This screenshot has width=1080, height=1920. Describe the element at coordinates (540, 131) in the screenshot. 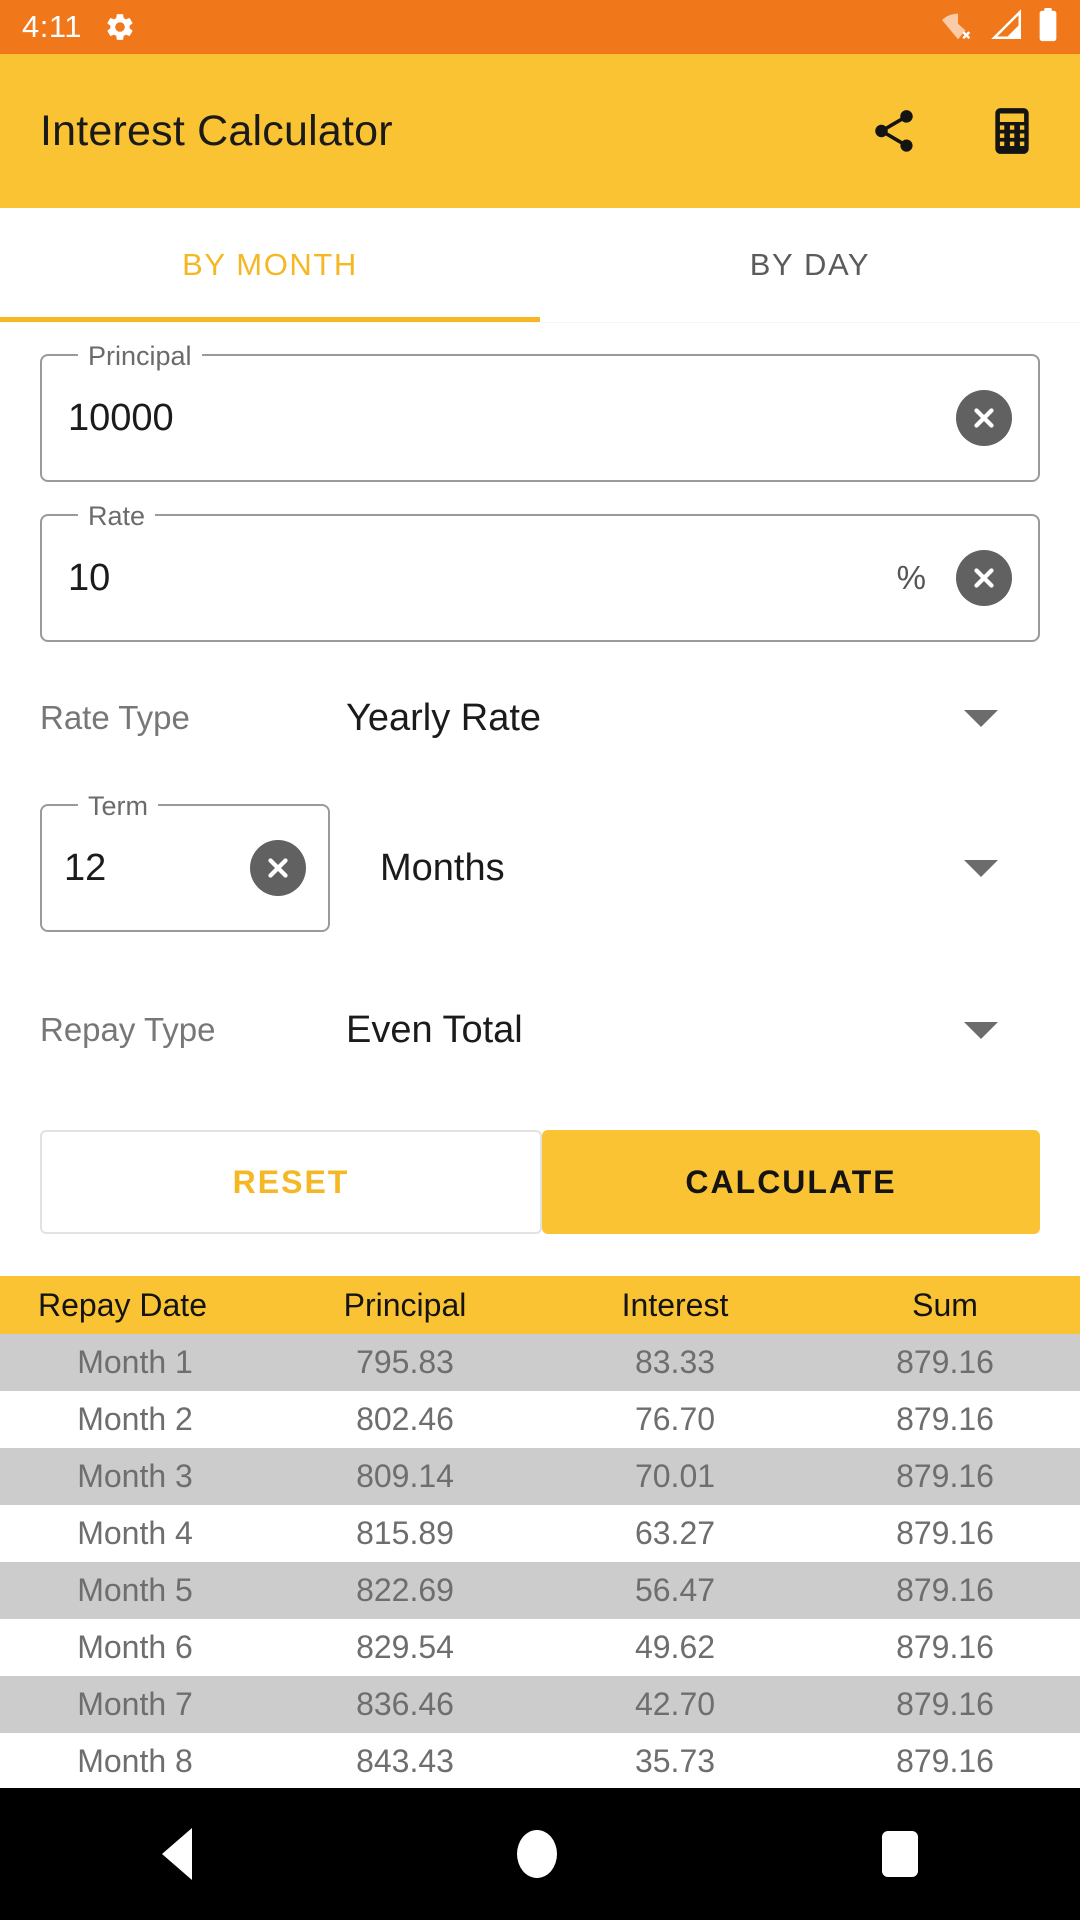

I see `app-bar: Interest Calculator` at that location.